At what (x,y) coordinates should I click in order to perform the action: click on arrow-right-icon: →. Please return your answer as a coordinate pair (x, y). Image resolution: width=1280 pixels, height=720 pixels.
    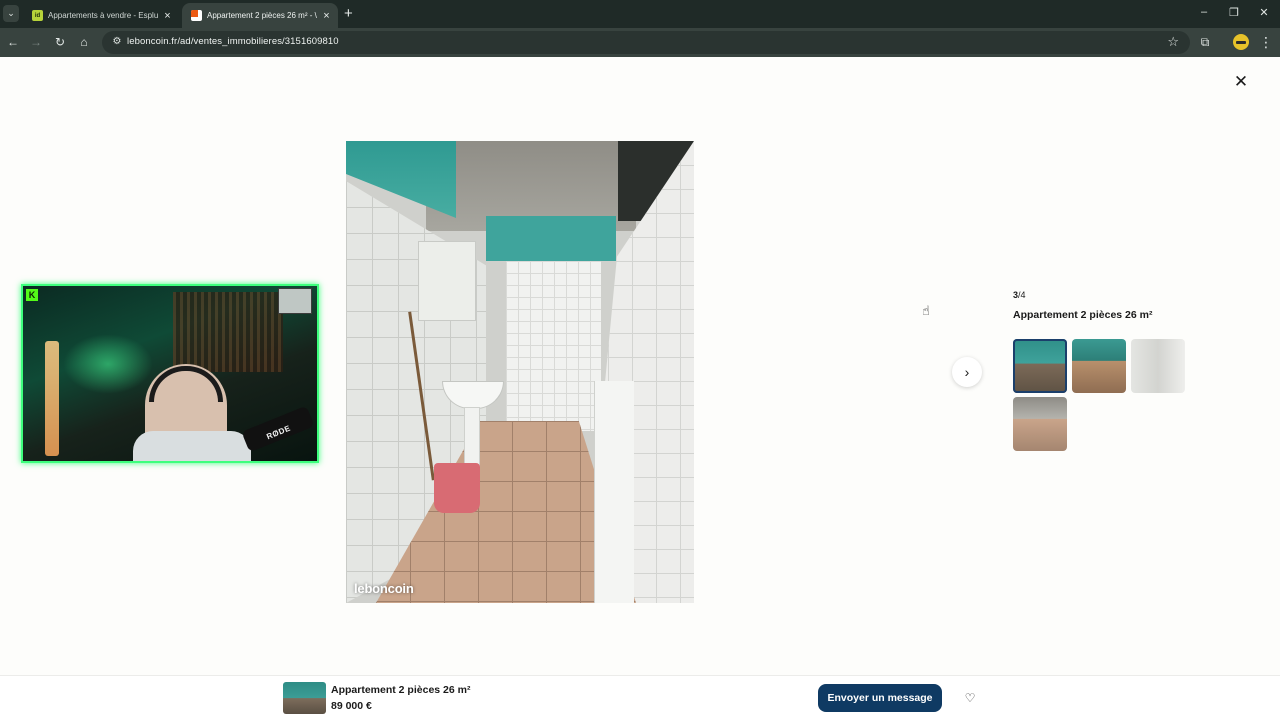
    Looking at the image, I should click on (36, 42).